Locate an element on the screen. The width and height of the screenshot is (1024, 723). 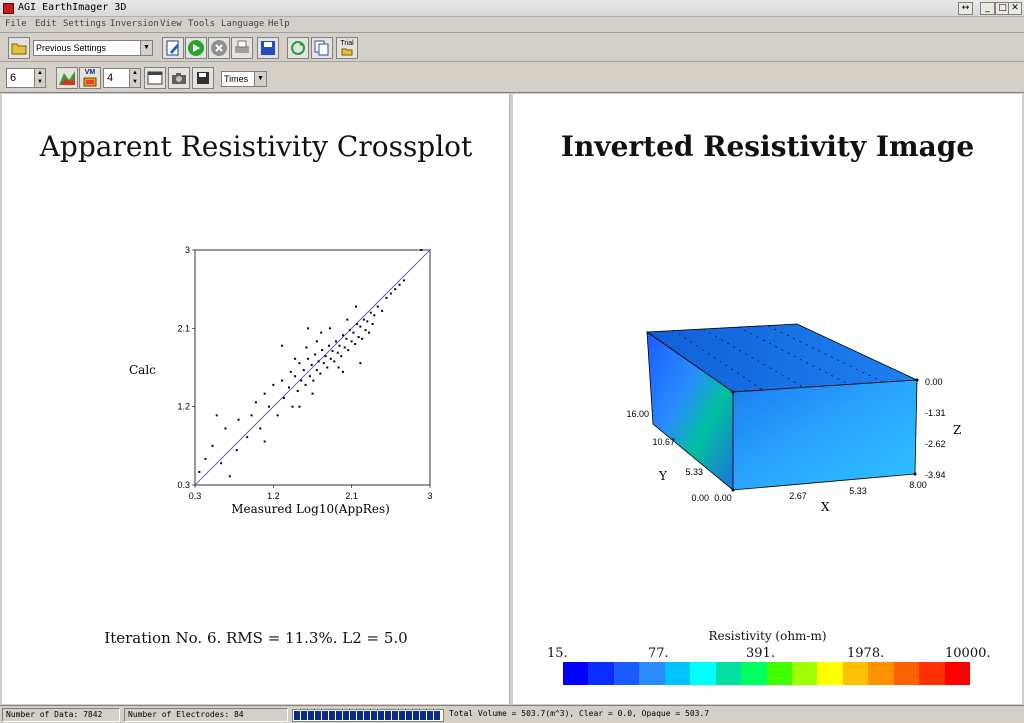
chevron-down-icon: ▼ is located at coordinates (146, 48).